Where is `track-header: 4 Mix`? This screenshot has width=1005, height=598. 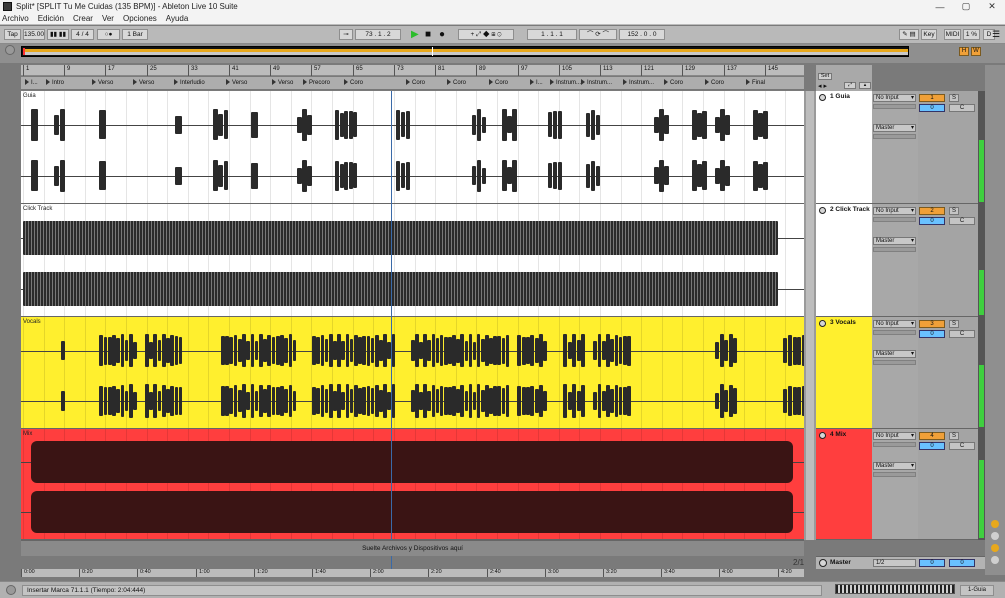
track-header: 4 Mix is located at coordinates (844, 484).